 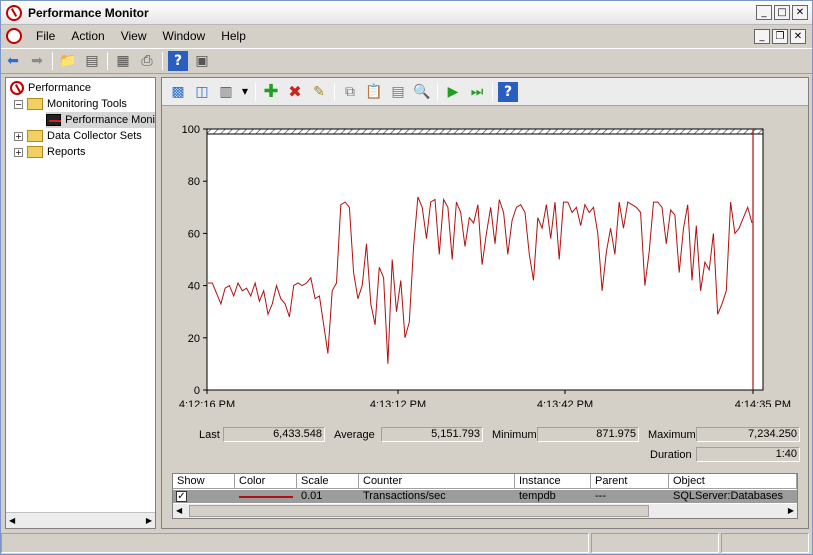 I want to click on zoom-icon: 🔍, so click(x=422, y=92).